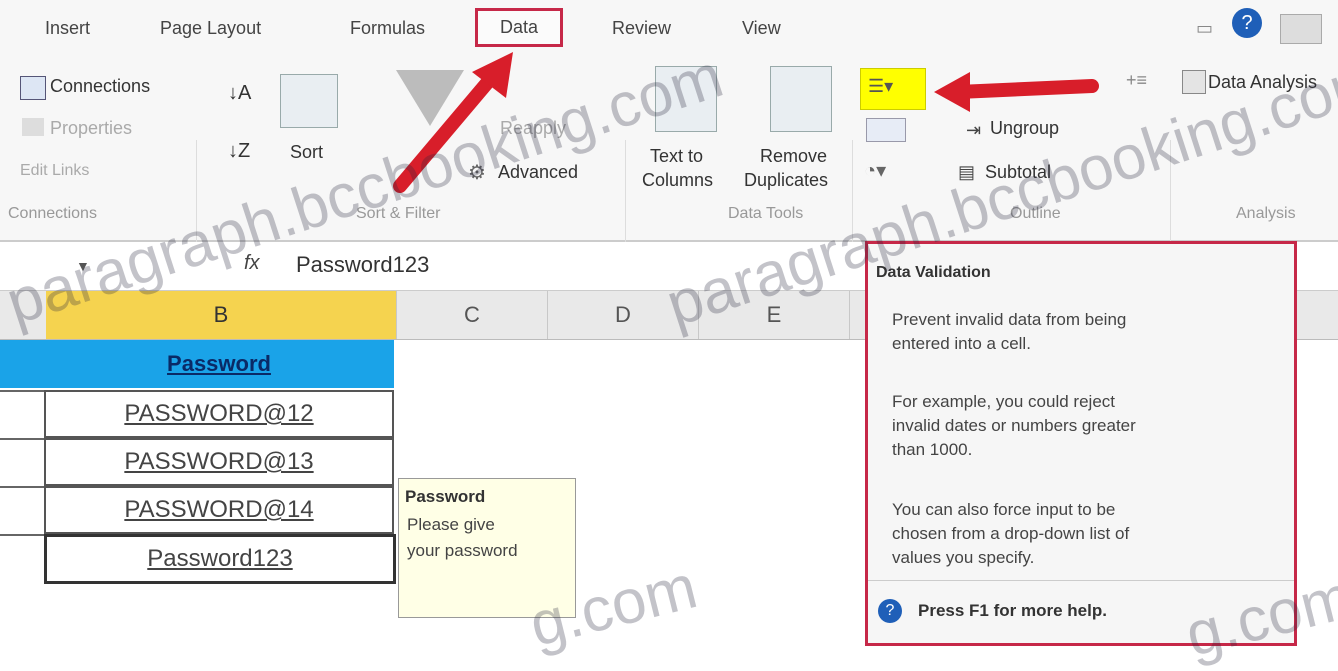 Image resolution: width=1338 pixels, height=671 pixels. I want to click on input-message-title: Password, so click(445, 496).